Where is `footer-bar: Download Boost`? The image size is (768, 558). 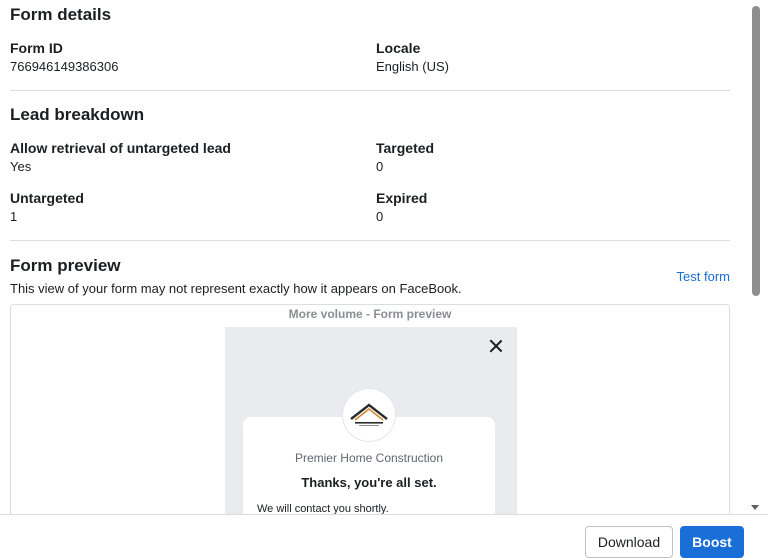 footer-bar: Download Boost is located at coordinates (384, 536).